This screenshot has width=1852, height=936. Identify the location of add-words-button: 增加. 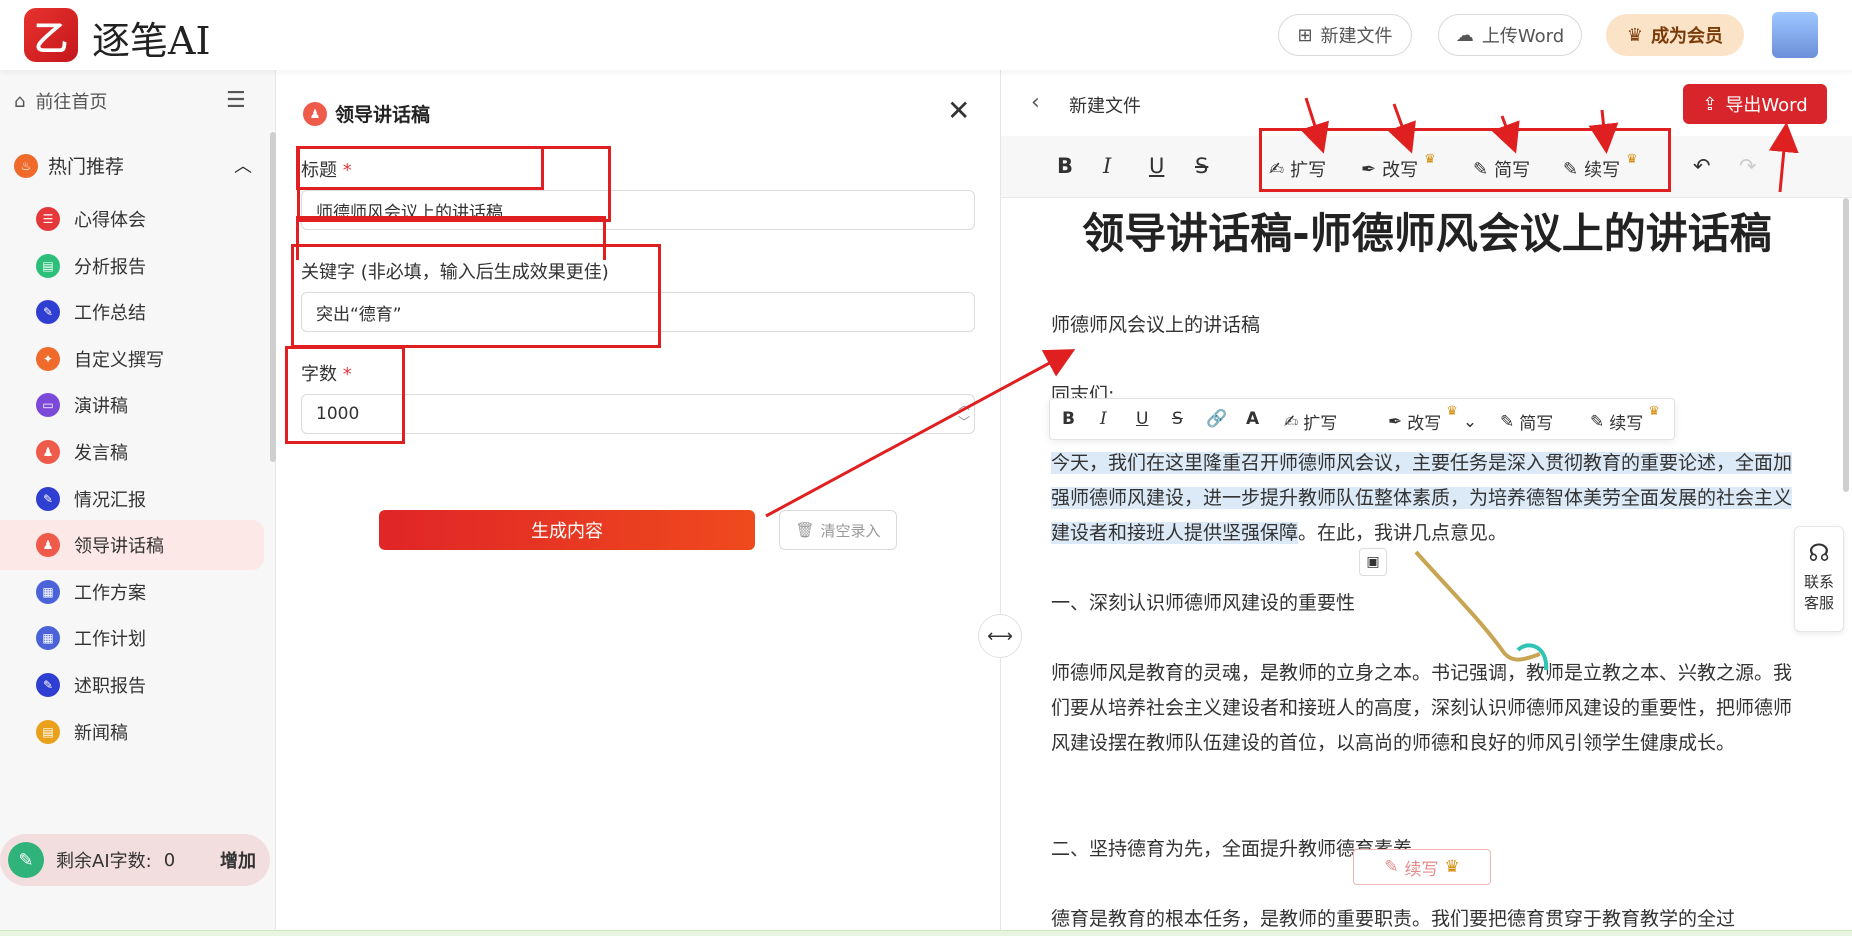
(238, 860).